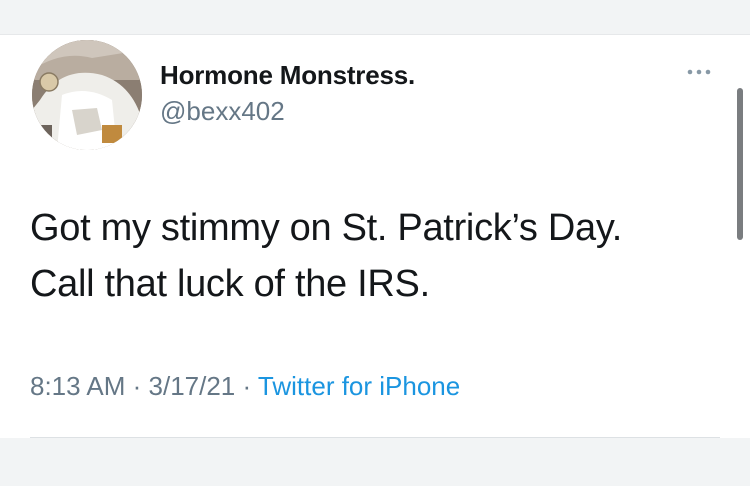 This screenshot has width=750, height=486. I want to click on user-handle: @bexx402, so click(222, 111).